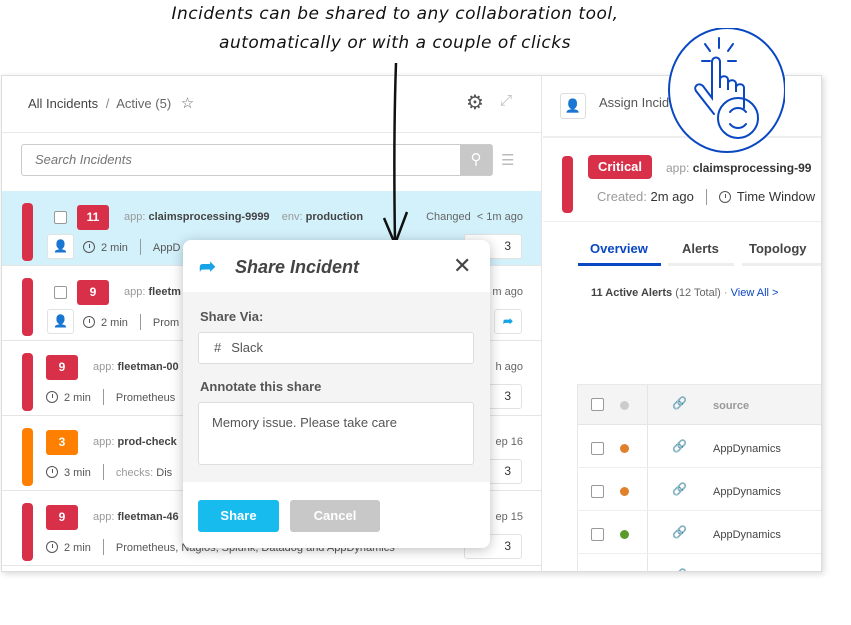 The width and height of the screenshot is (851, 625). What do you see at coordinates (144, 103) in the screenshot?
I see `breadcrumb-active: Active (5)` at bounding box center [144, 103].